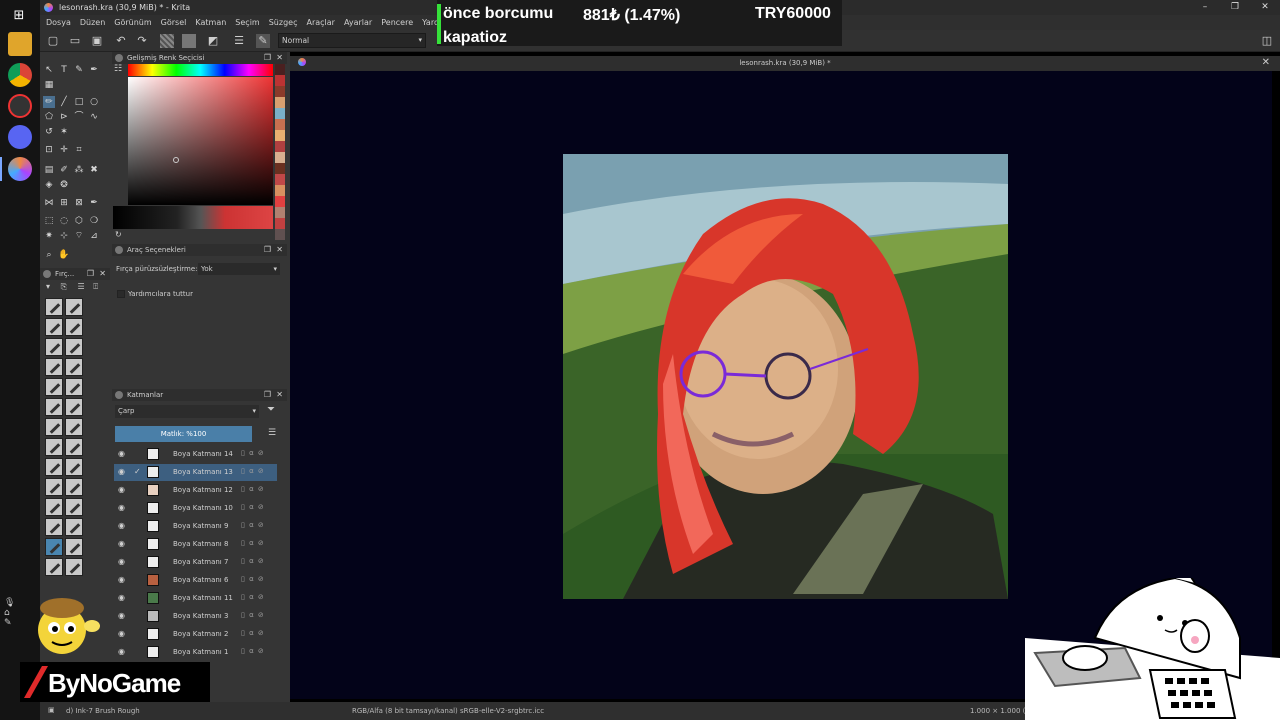  Describe the element at coordinates (118, 234) in the screenshot. I see `refresh-icon: ↻` at that location.